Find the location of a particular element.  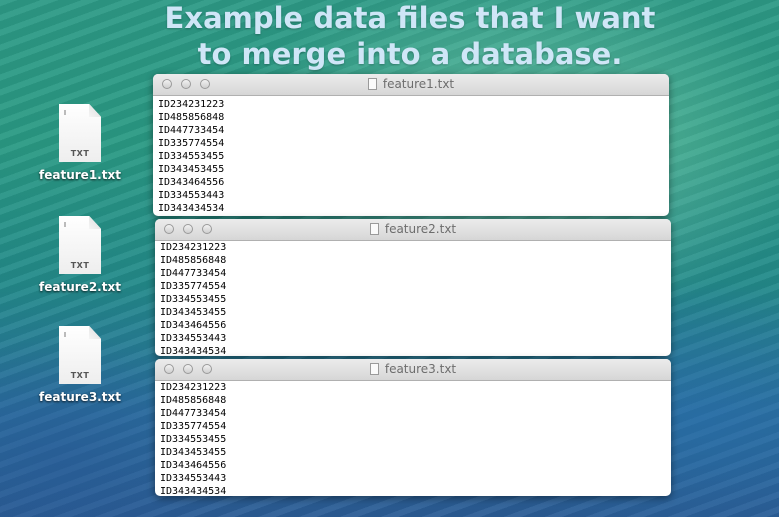

window-title-text: feature1.txt is located at coordinates (418, 84).